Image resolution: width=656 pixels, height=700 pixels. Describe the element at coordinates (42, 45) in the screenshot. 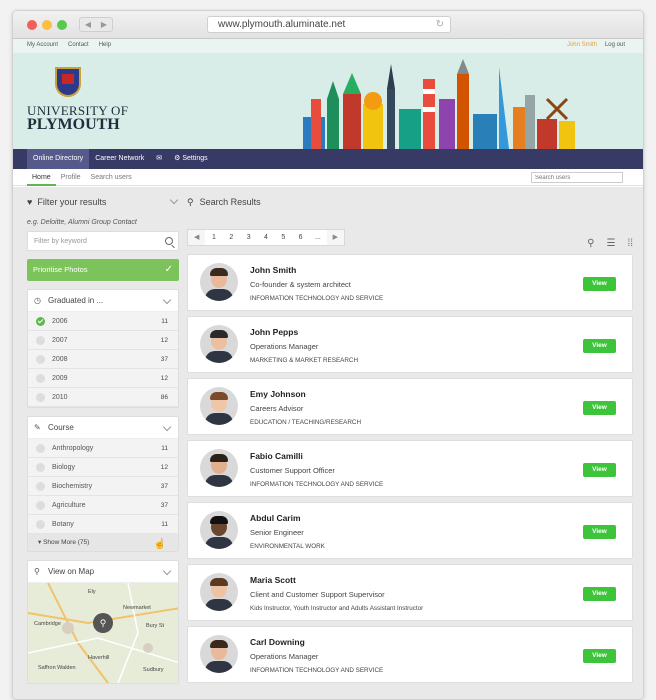

I see `my-account-link: My Account` at that location.